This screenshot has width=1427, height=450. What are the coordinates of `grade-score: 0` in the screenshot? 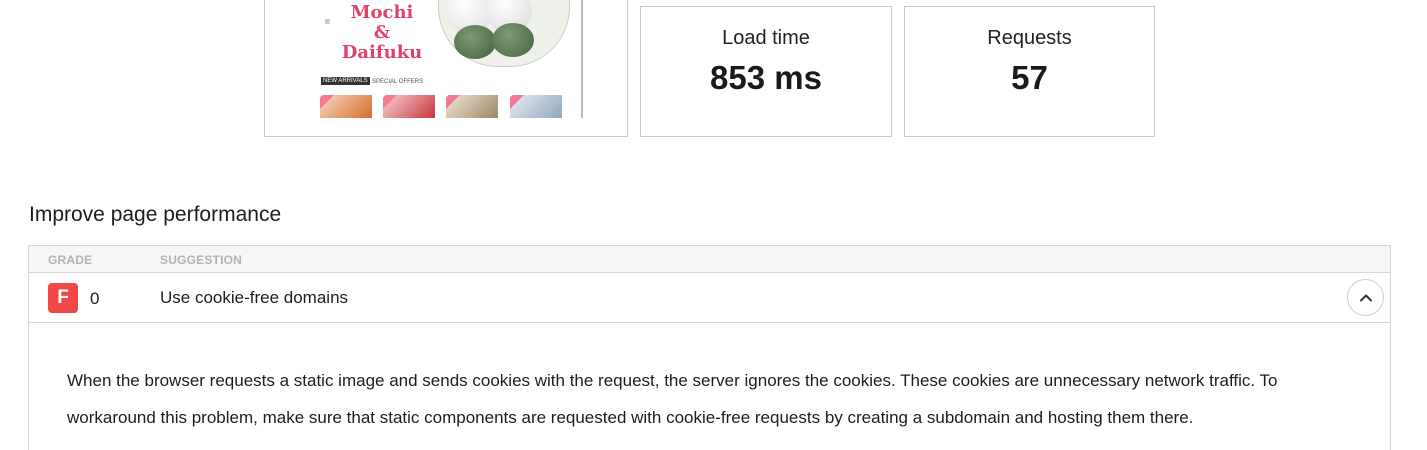 It's located at (95, 298).